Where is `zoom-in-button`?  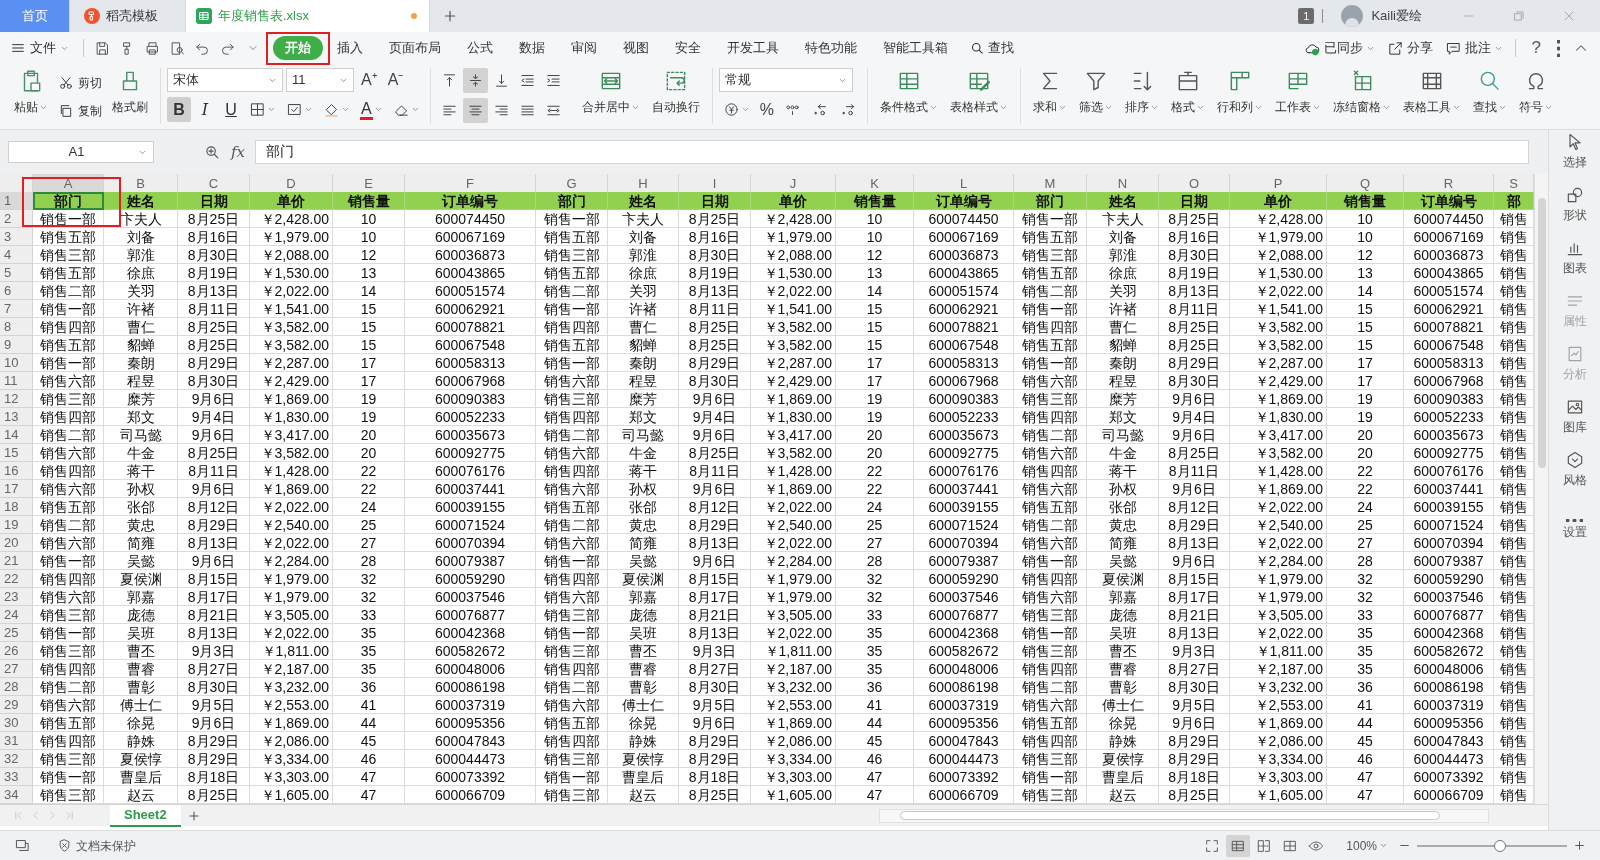 zoom-in-button is located at coordinates (1579, 845).